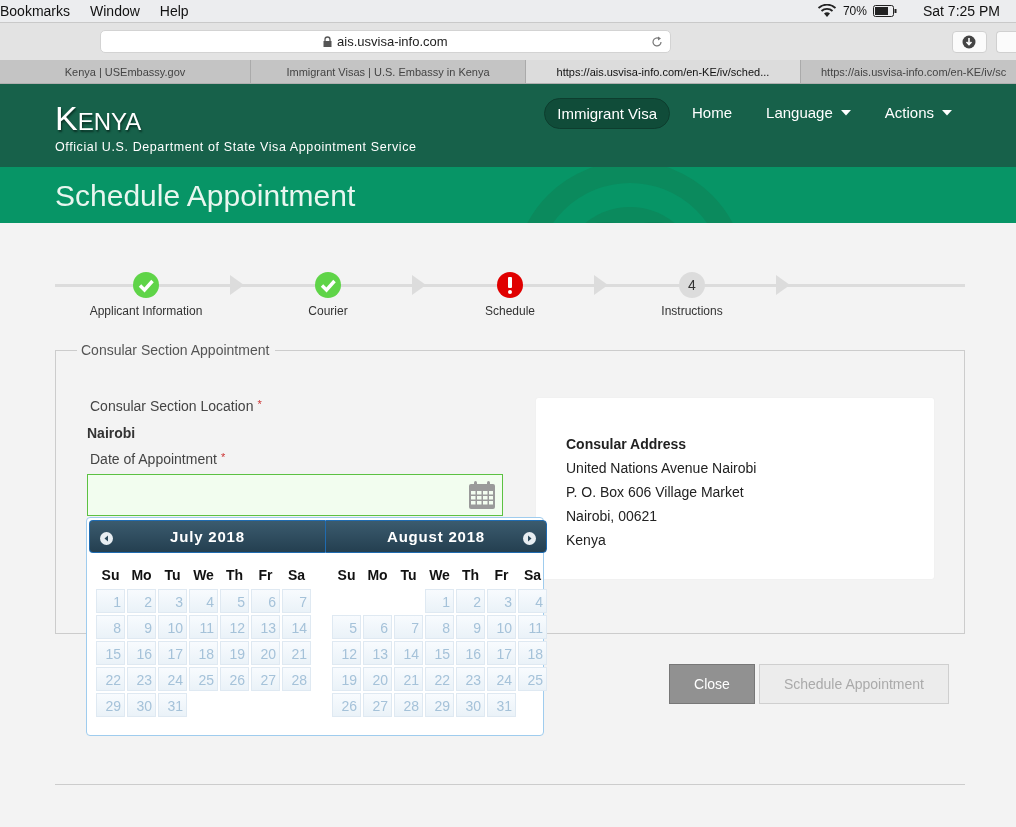 The height and width of the screenshot is (827, 1016). What do you see at coordinates (607, 113) in the screenshot?
I see `nav-link: Immigrant Visa` at bounding box center [607, 113].